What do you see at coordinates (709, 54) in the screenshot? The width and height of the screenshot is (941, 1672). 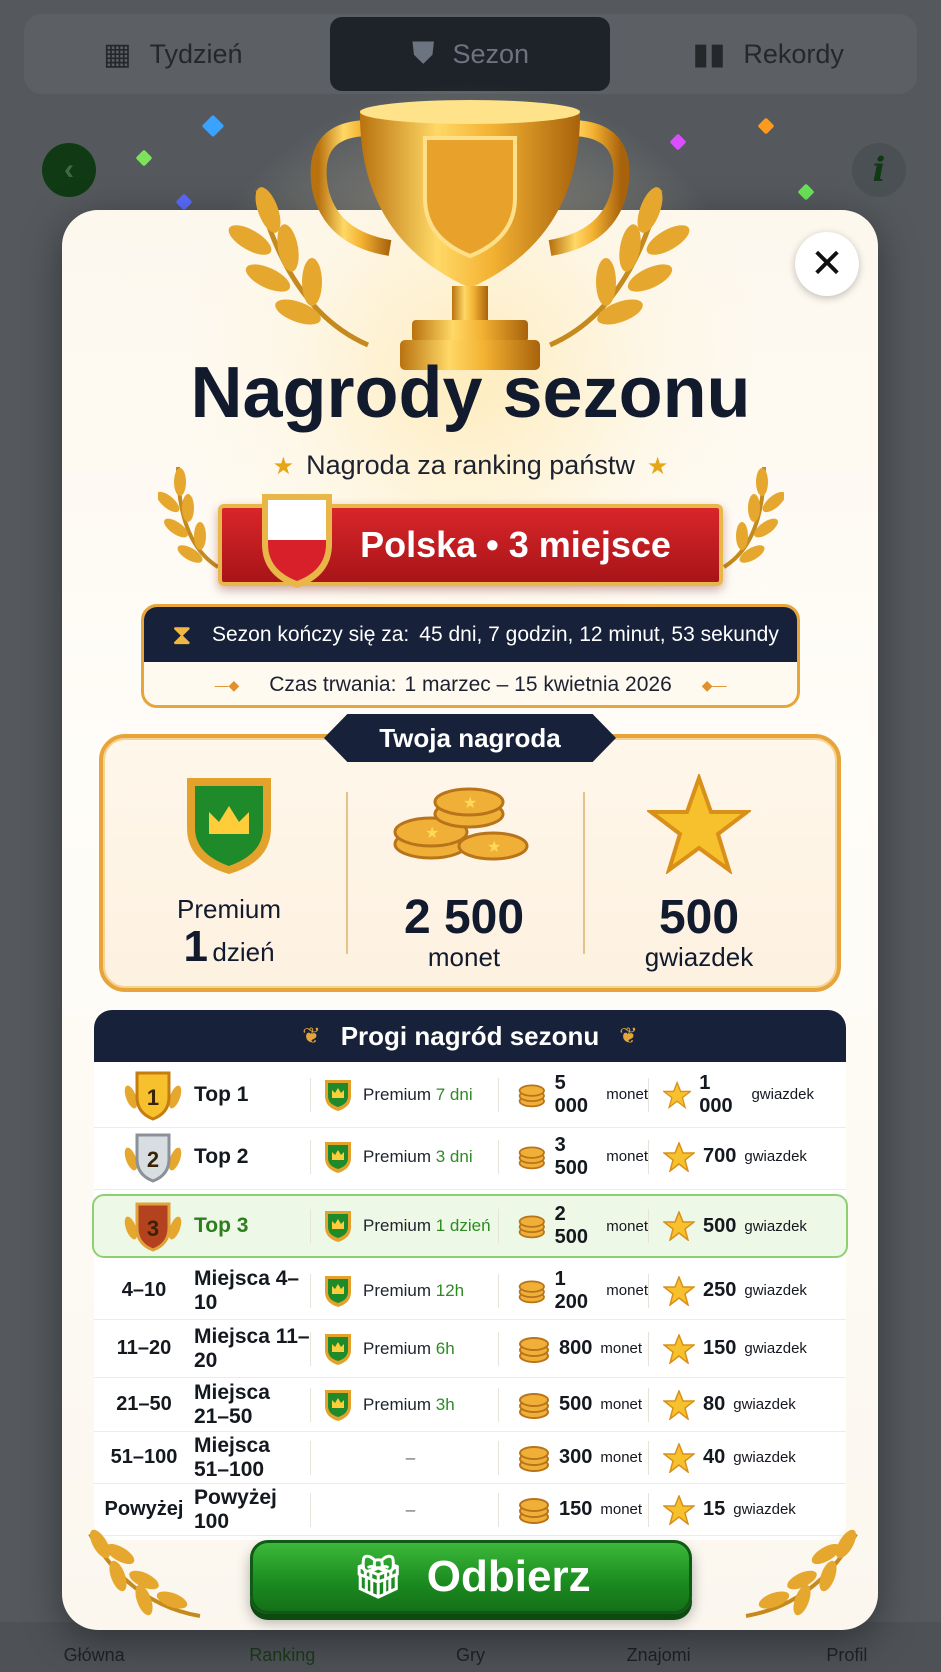 I see `bar-chart-icon: ▮▮` at bounding box center [709, 54].